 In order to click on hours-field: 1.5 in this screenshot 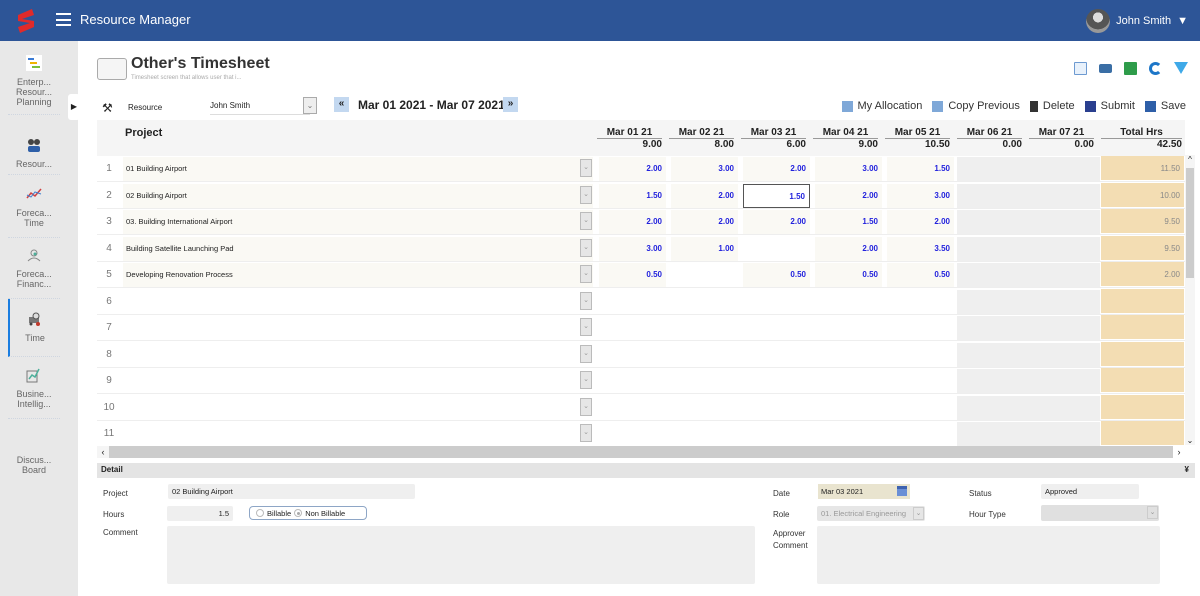, I will do `click(200, 513)`.